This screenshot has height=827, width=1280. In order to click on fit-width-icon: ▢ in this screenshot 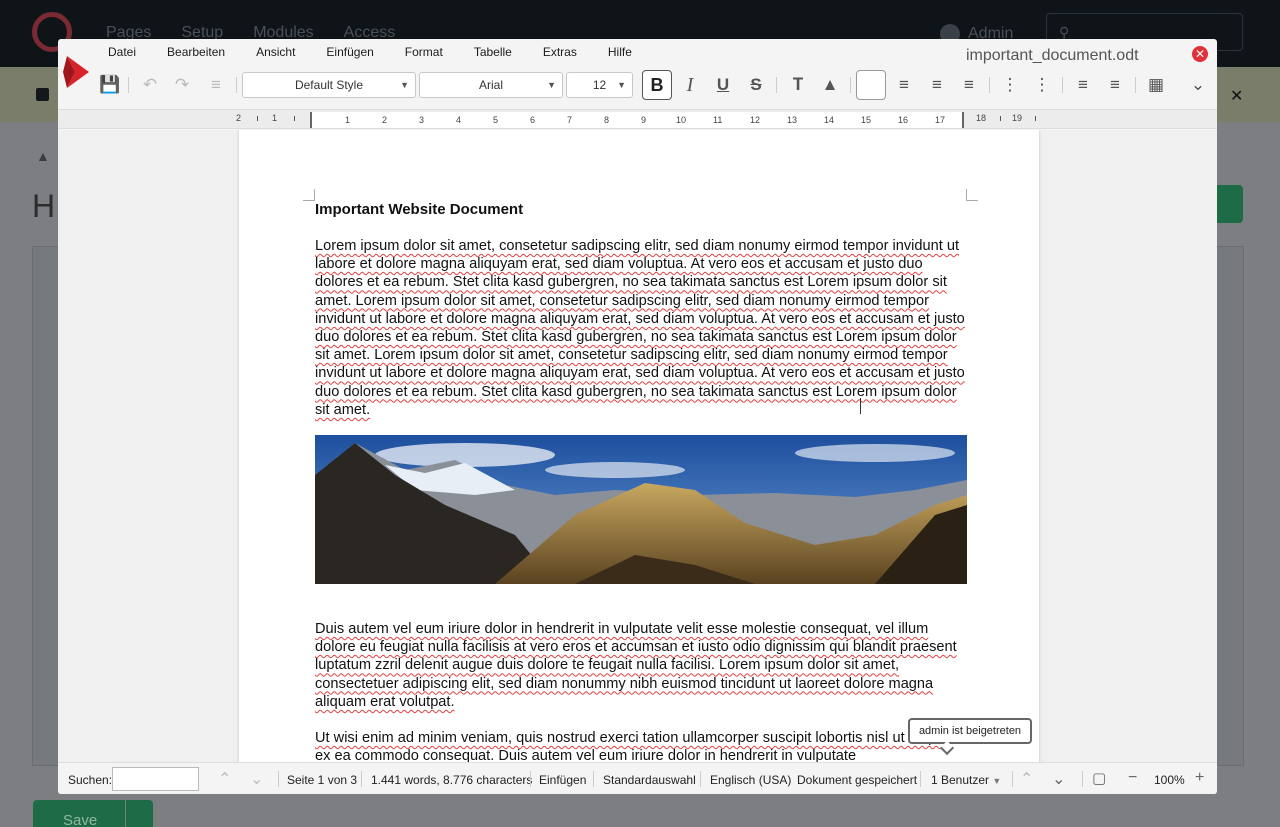, I will do `click(1099, 778)`.